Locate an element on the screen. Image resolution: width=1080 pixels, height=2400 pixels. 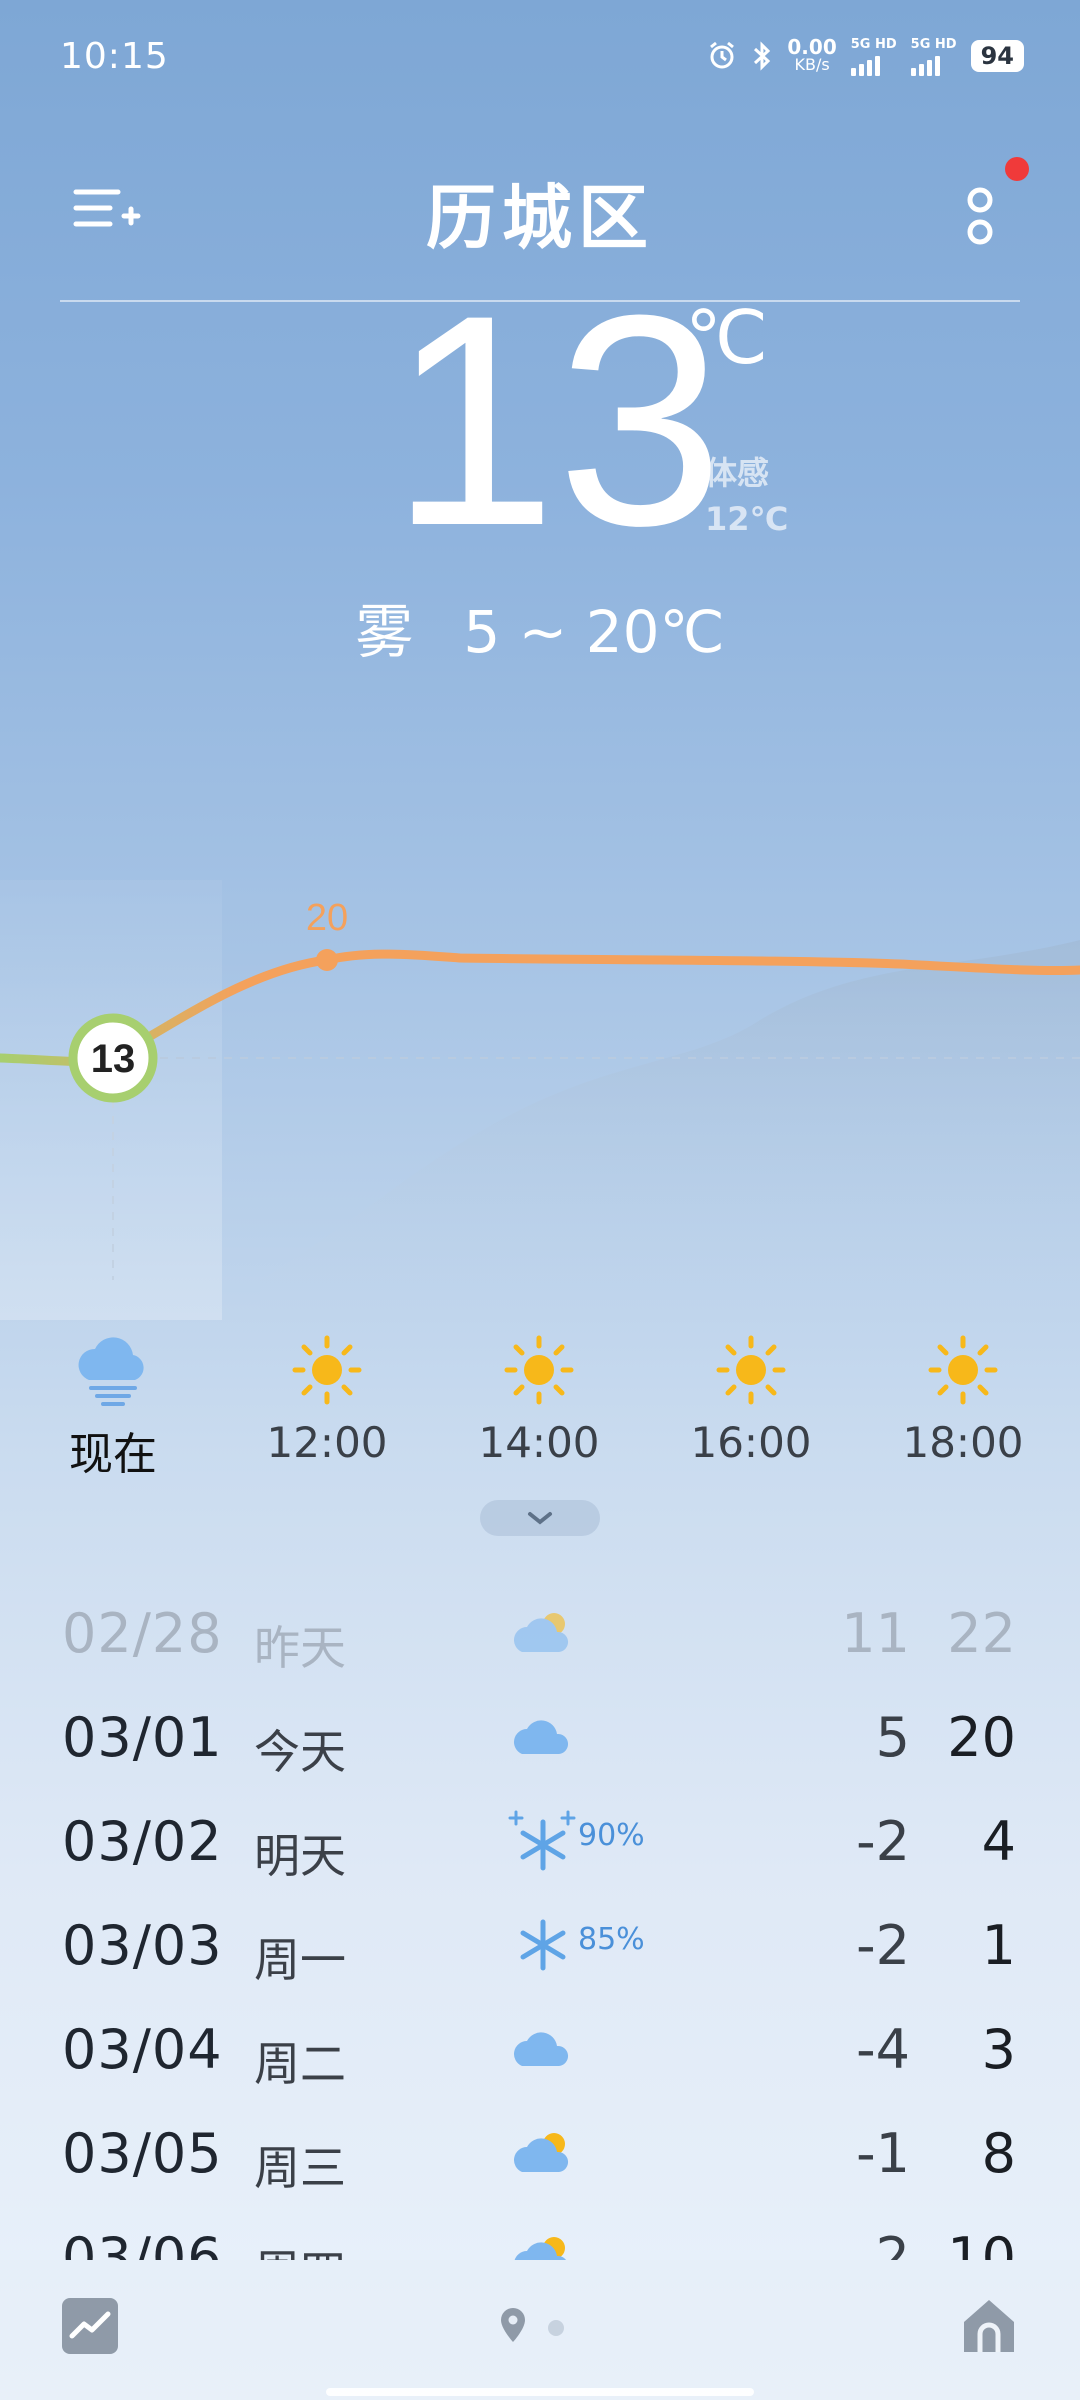
daily-row: 03/01 今天 5 20 is located at coordinates (540, 1746).